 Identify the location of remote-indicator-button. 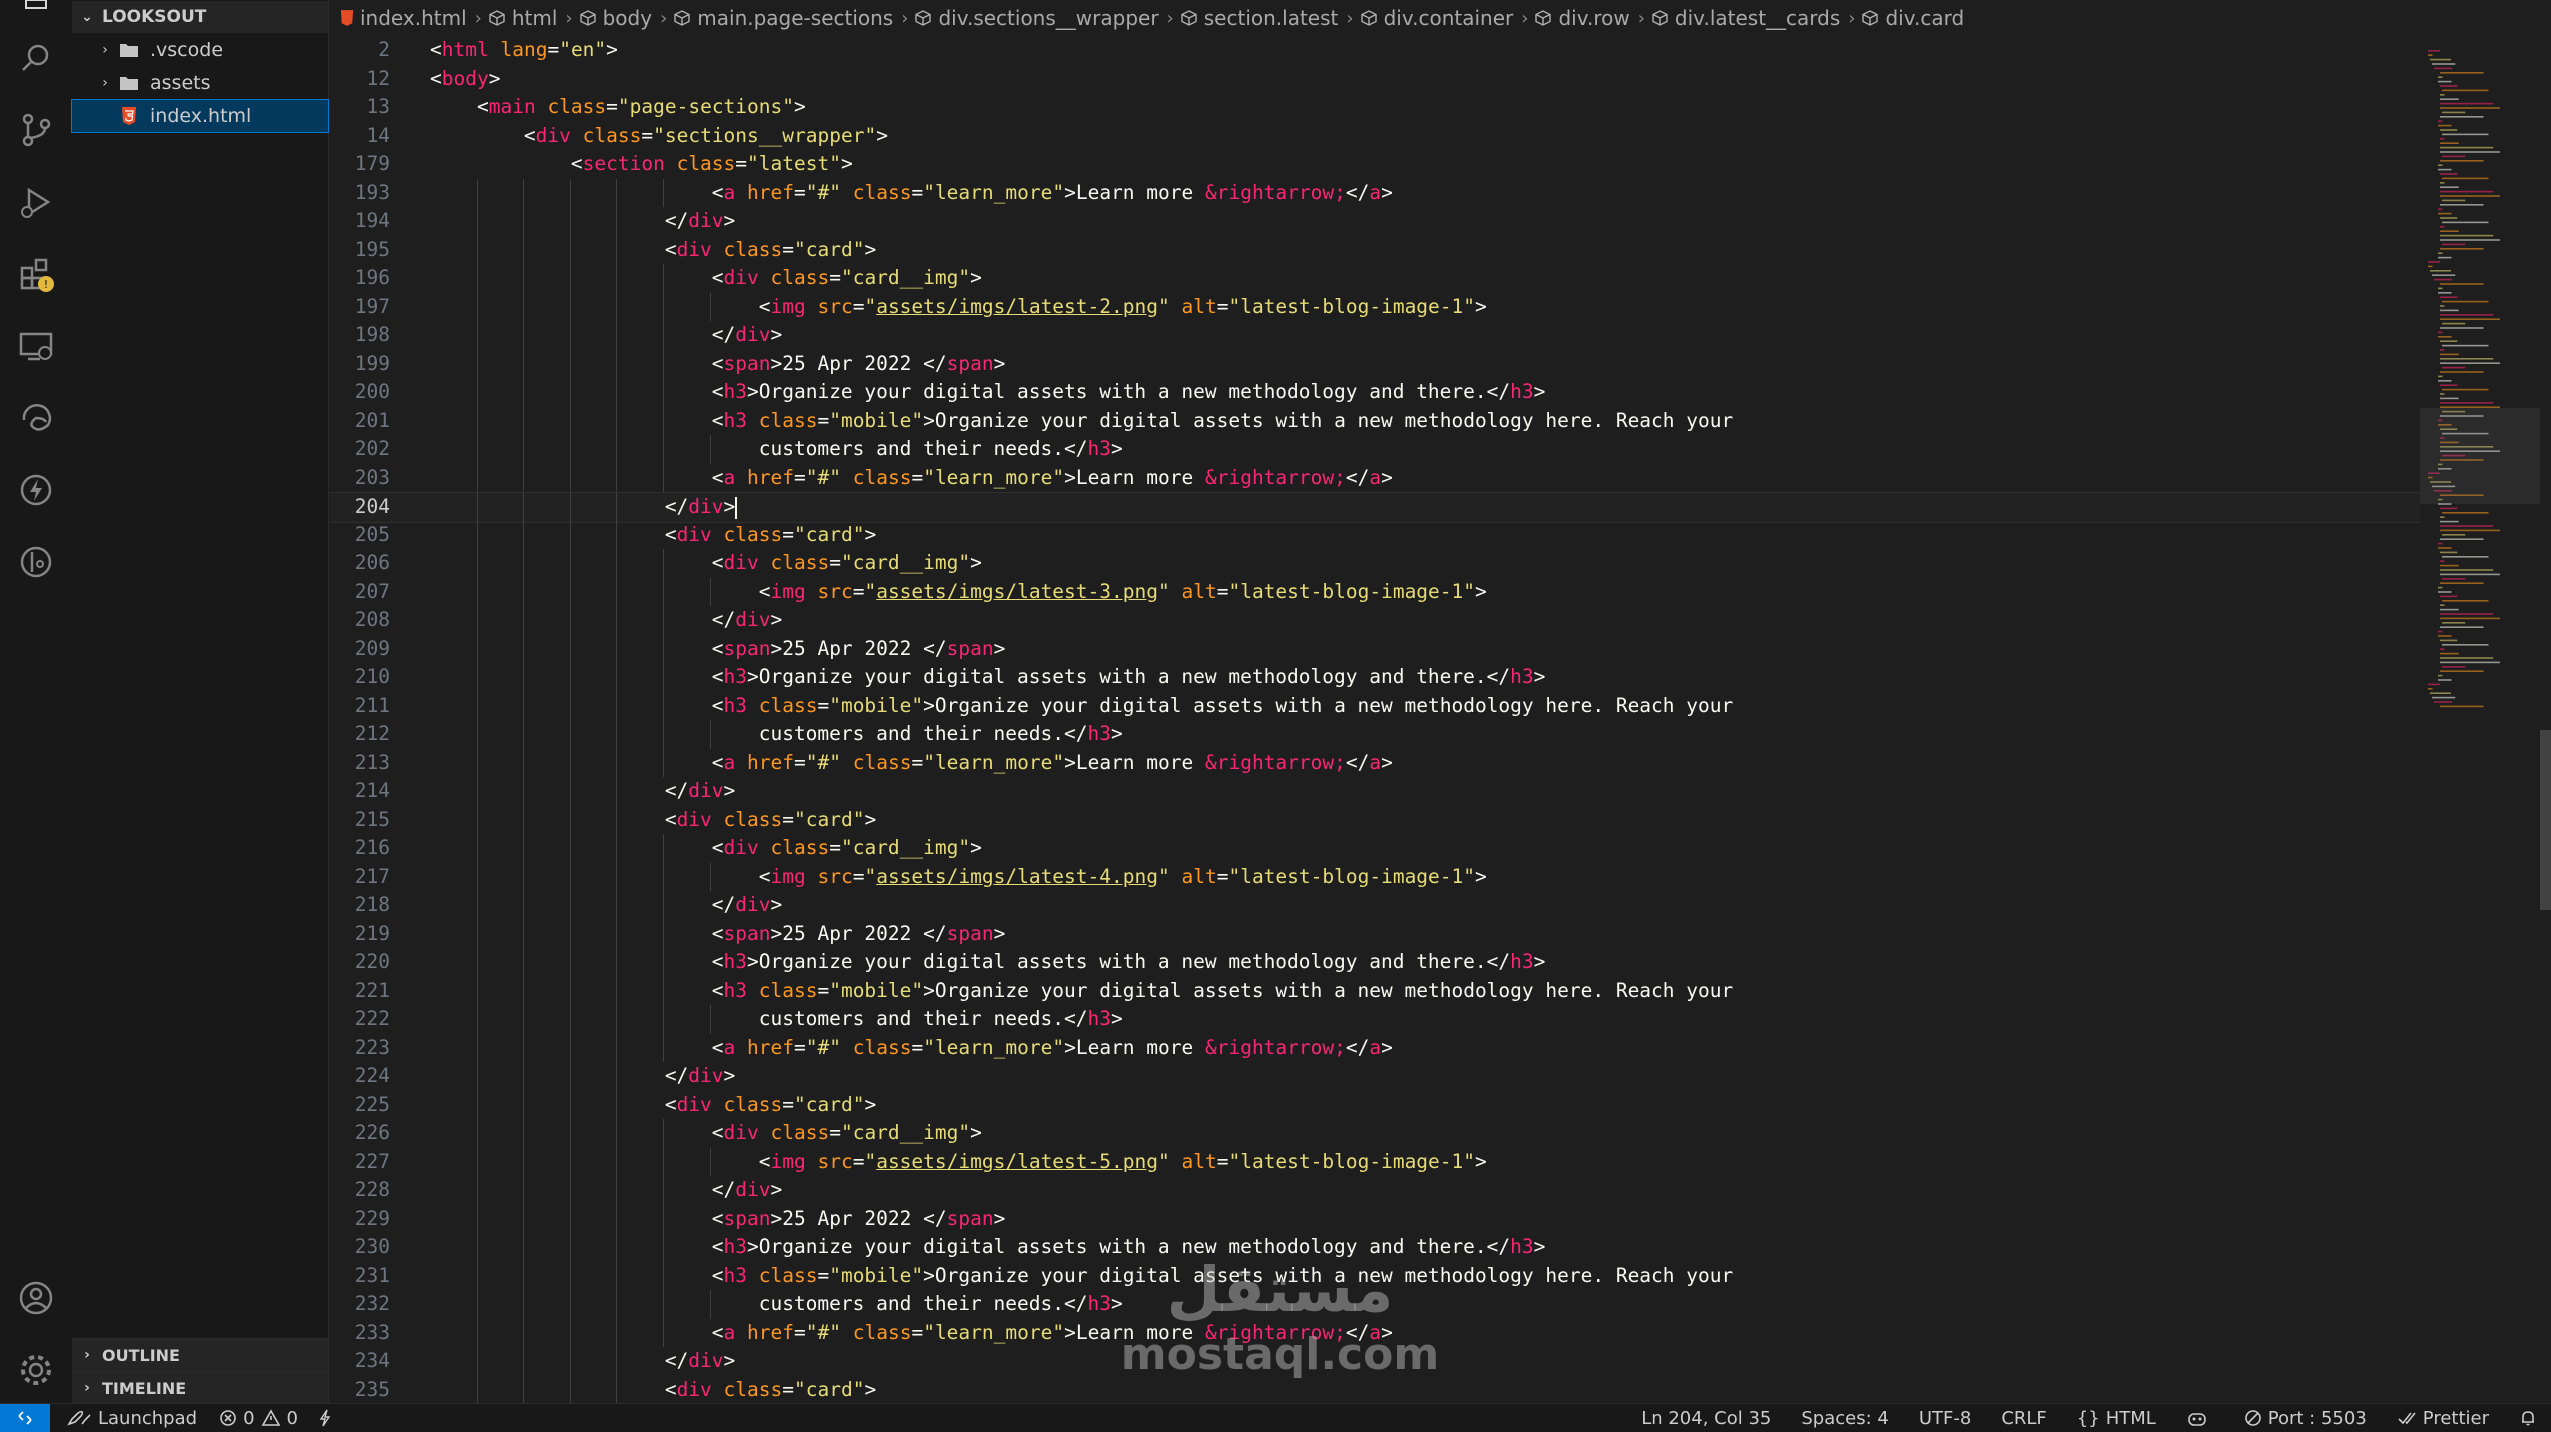
(25, 1418).